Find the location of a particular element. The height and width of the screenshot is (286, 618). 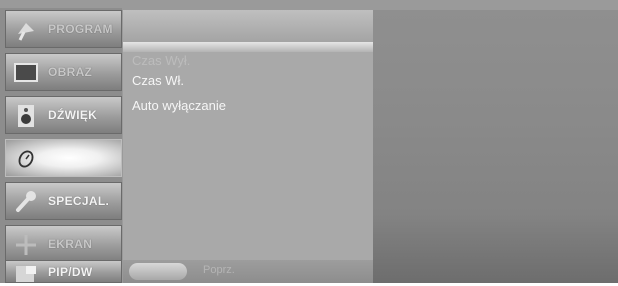

pip-icon is located at coordinates (26, 273).